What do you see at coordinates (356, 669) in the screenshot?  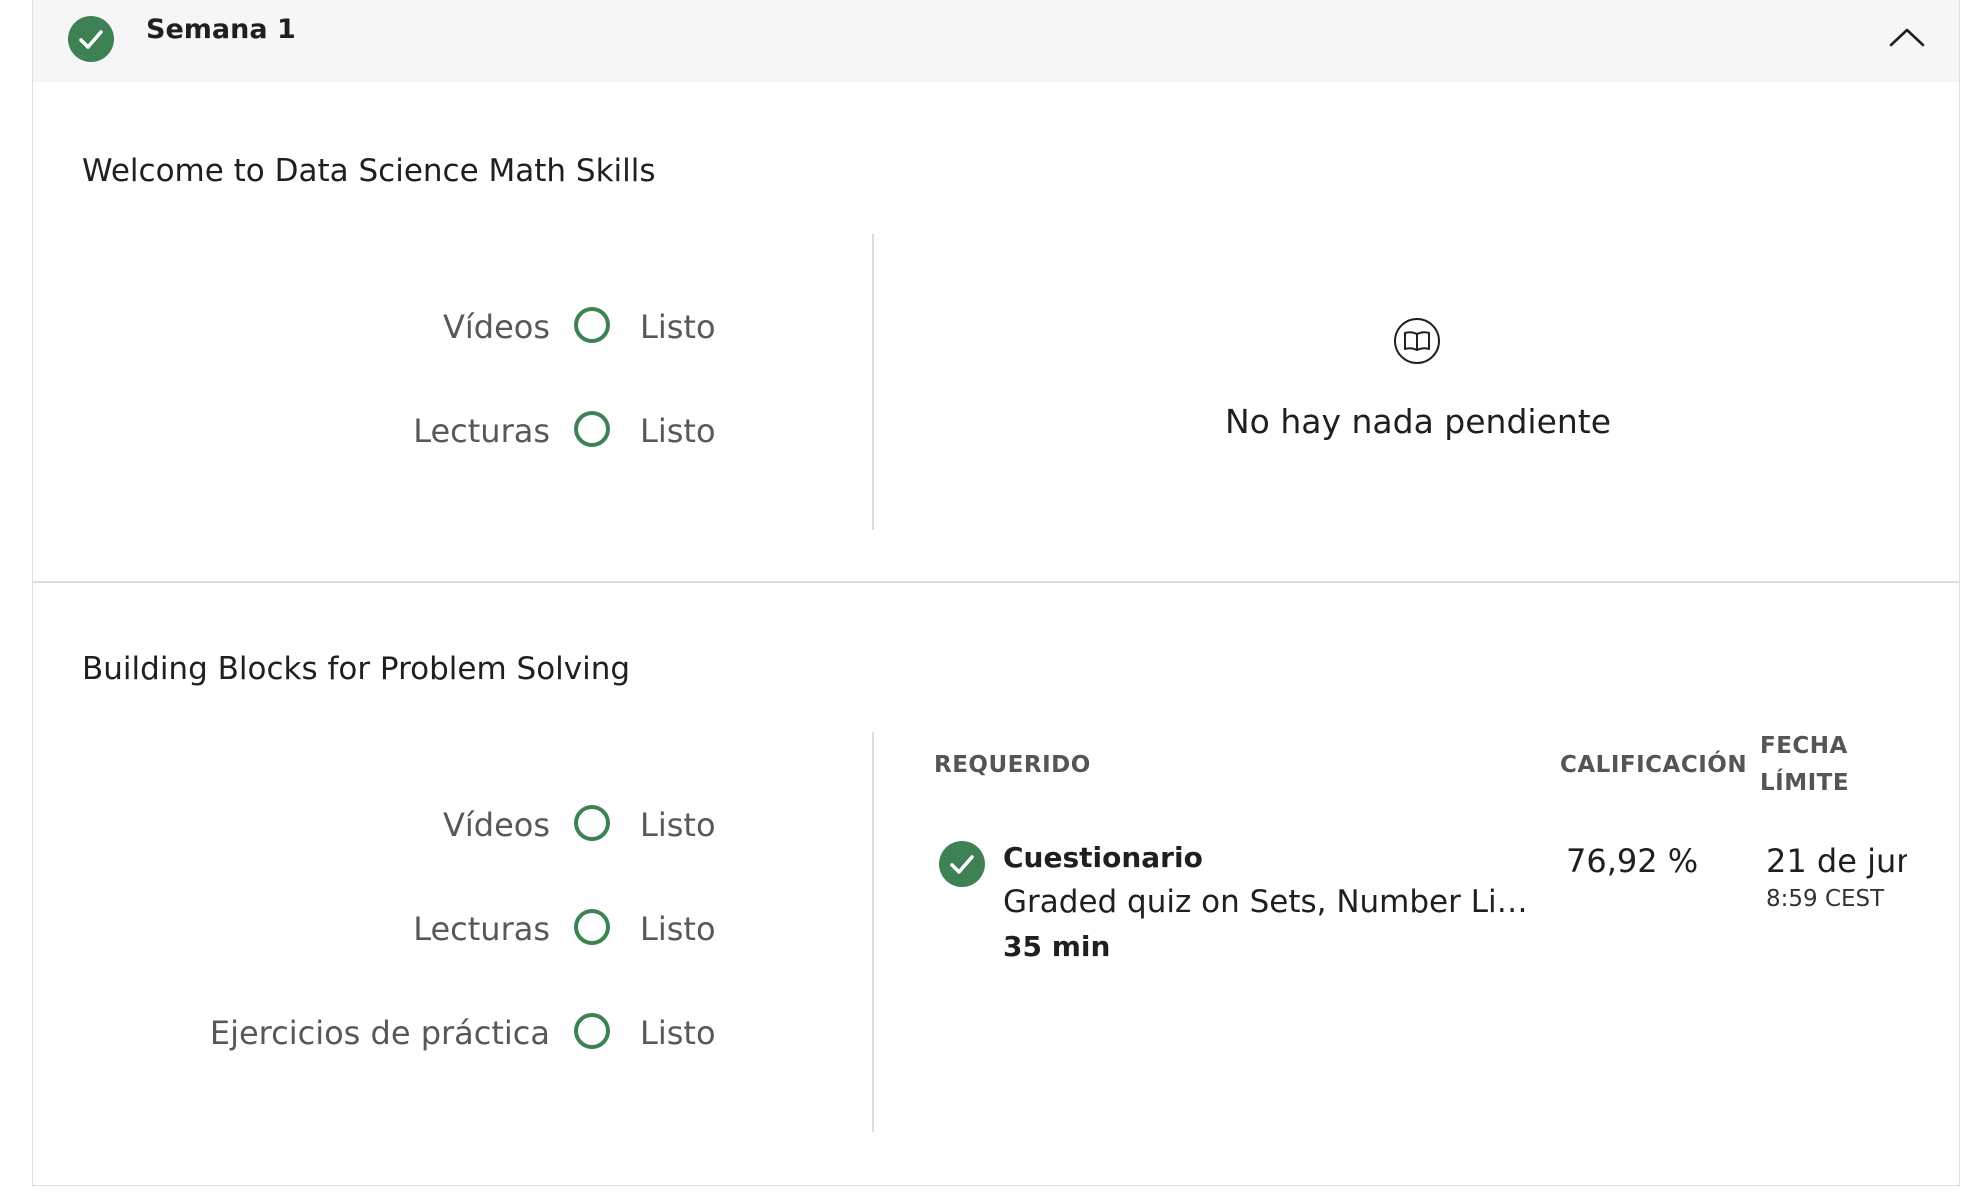 I see `module-title: Building Blocks for Problem Solving` at bounding box center [356, 669].